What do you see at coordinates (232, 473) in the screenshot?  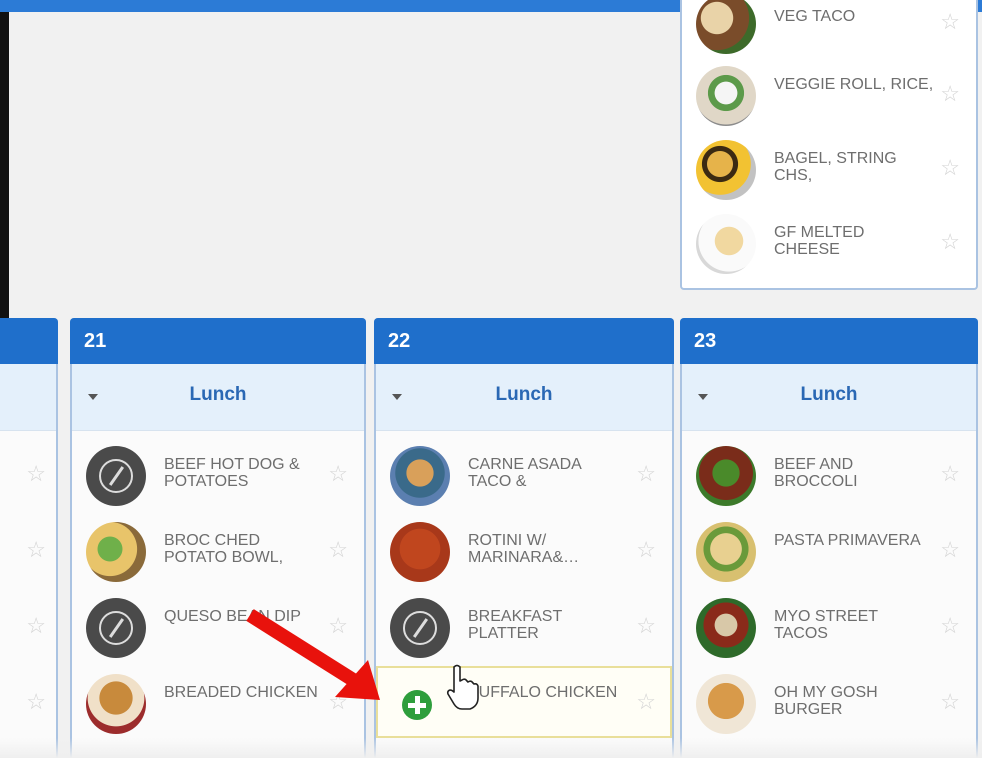 I see `item-name: BEEF HOT DOG & POTATOES` at bounding box center [232, 473].